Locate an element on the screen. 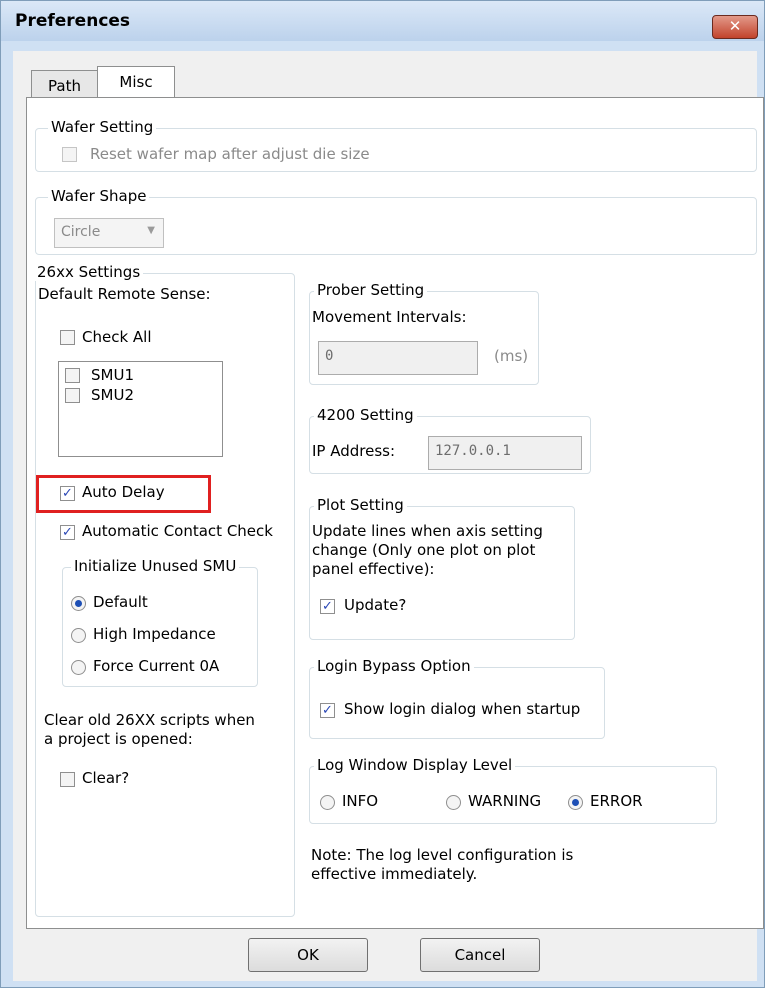  radio-force-current is located at coordinates (78, 667).